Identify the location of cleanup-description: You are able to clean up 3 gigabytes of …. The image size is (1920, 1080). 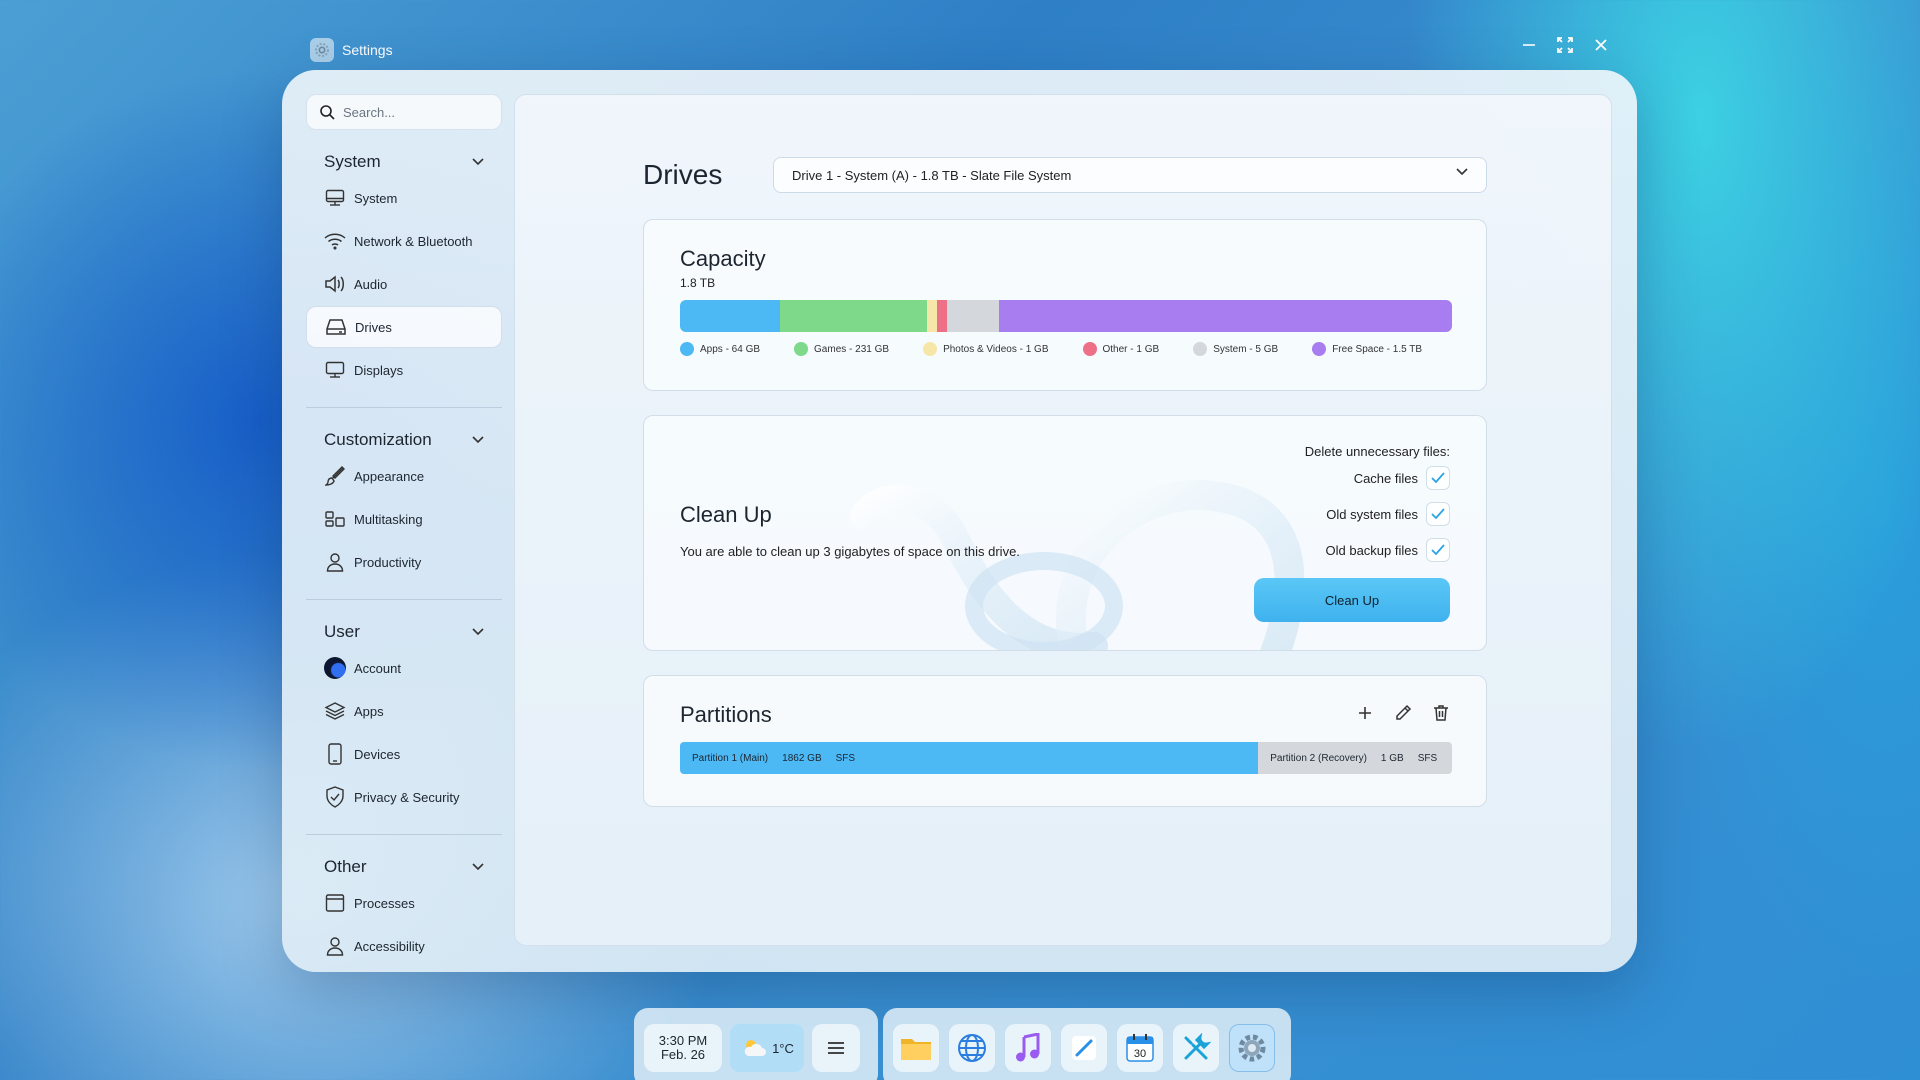
(850, 551).